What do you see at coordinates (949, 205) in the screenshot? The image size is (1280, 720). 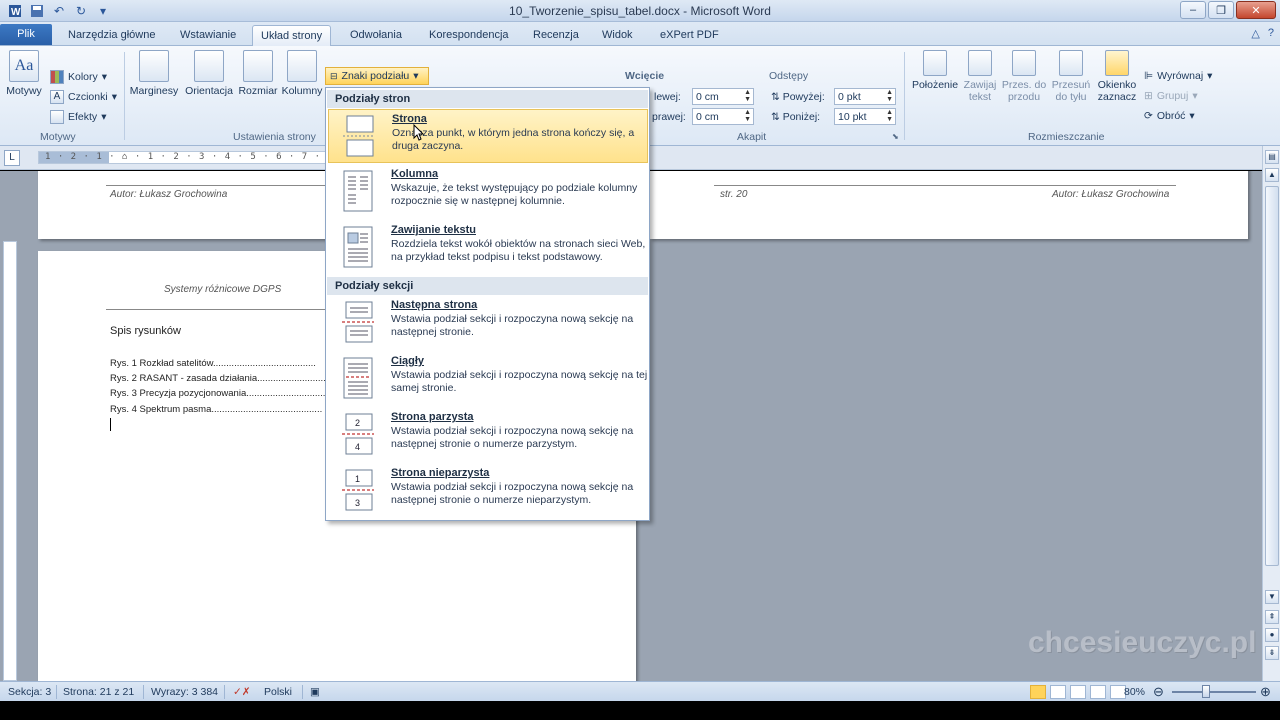 I see `page-previous-right: str. 20 Autor: Łukasz Grochowina` at bounding box center [949, 205].